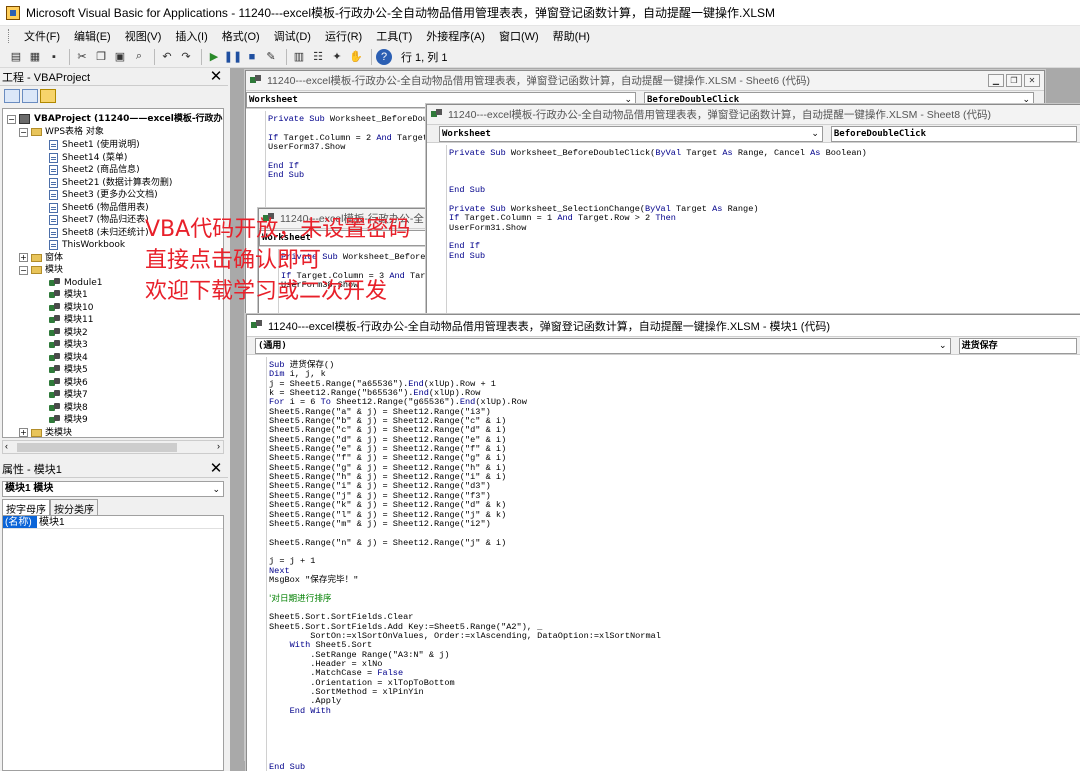 The image size is (1080, 771). What do you see at coordinates (292, 36) in the screenshot?
I see `menu-debug: 调试(D)` at bounding box center [292, 36].